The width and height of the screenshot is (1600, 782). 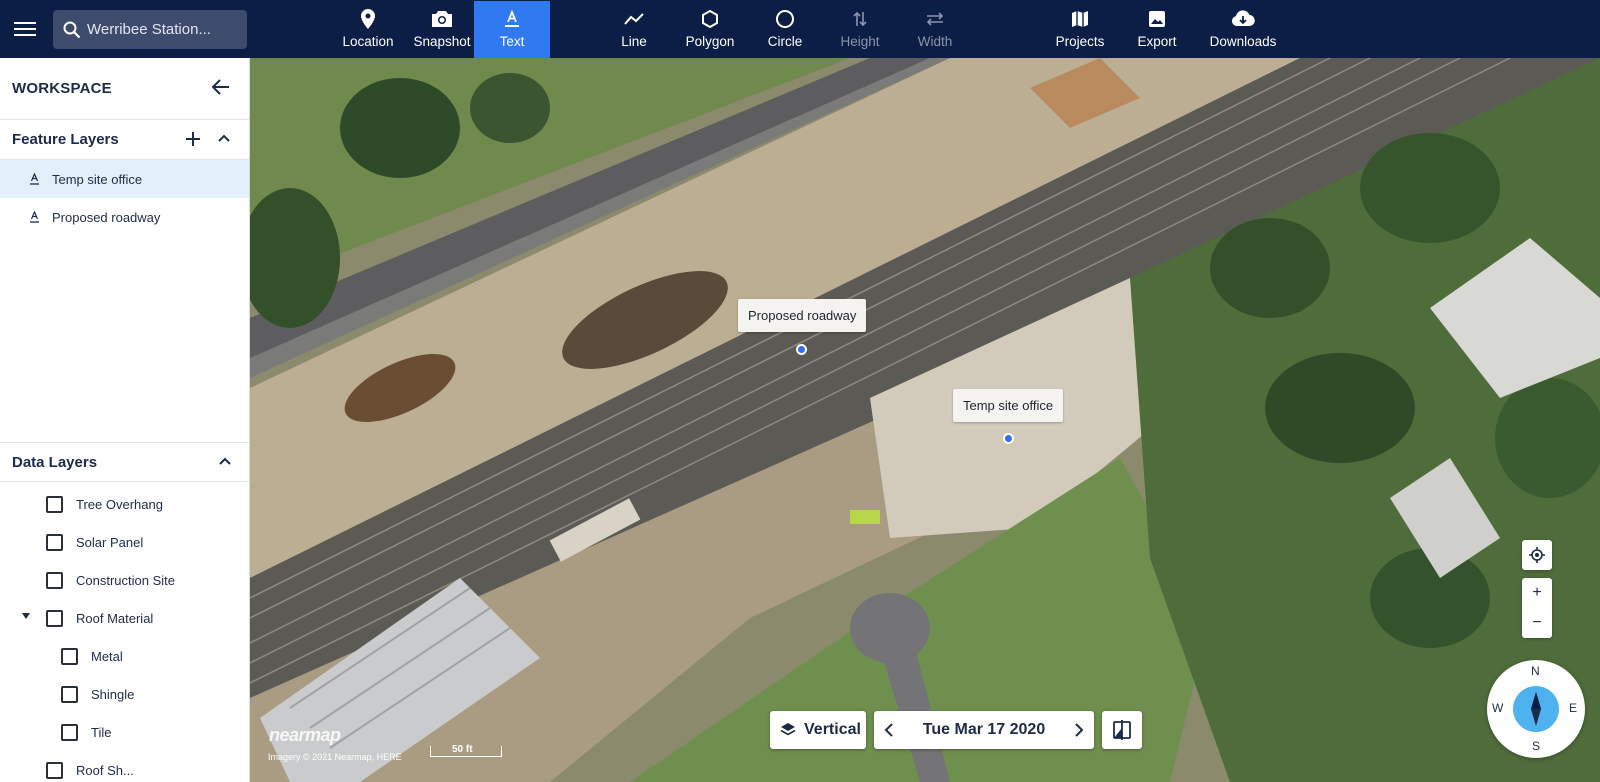 I want to click on data-layer-item: Tile, so click(x=124, y=732).